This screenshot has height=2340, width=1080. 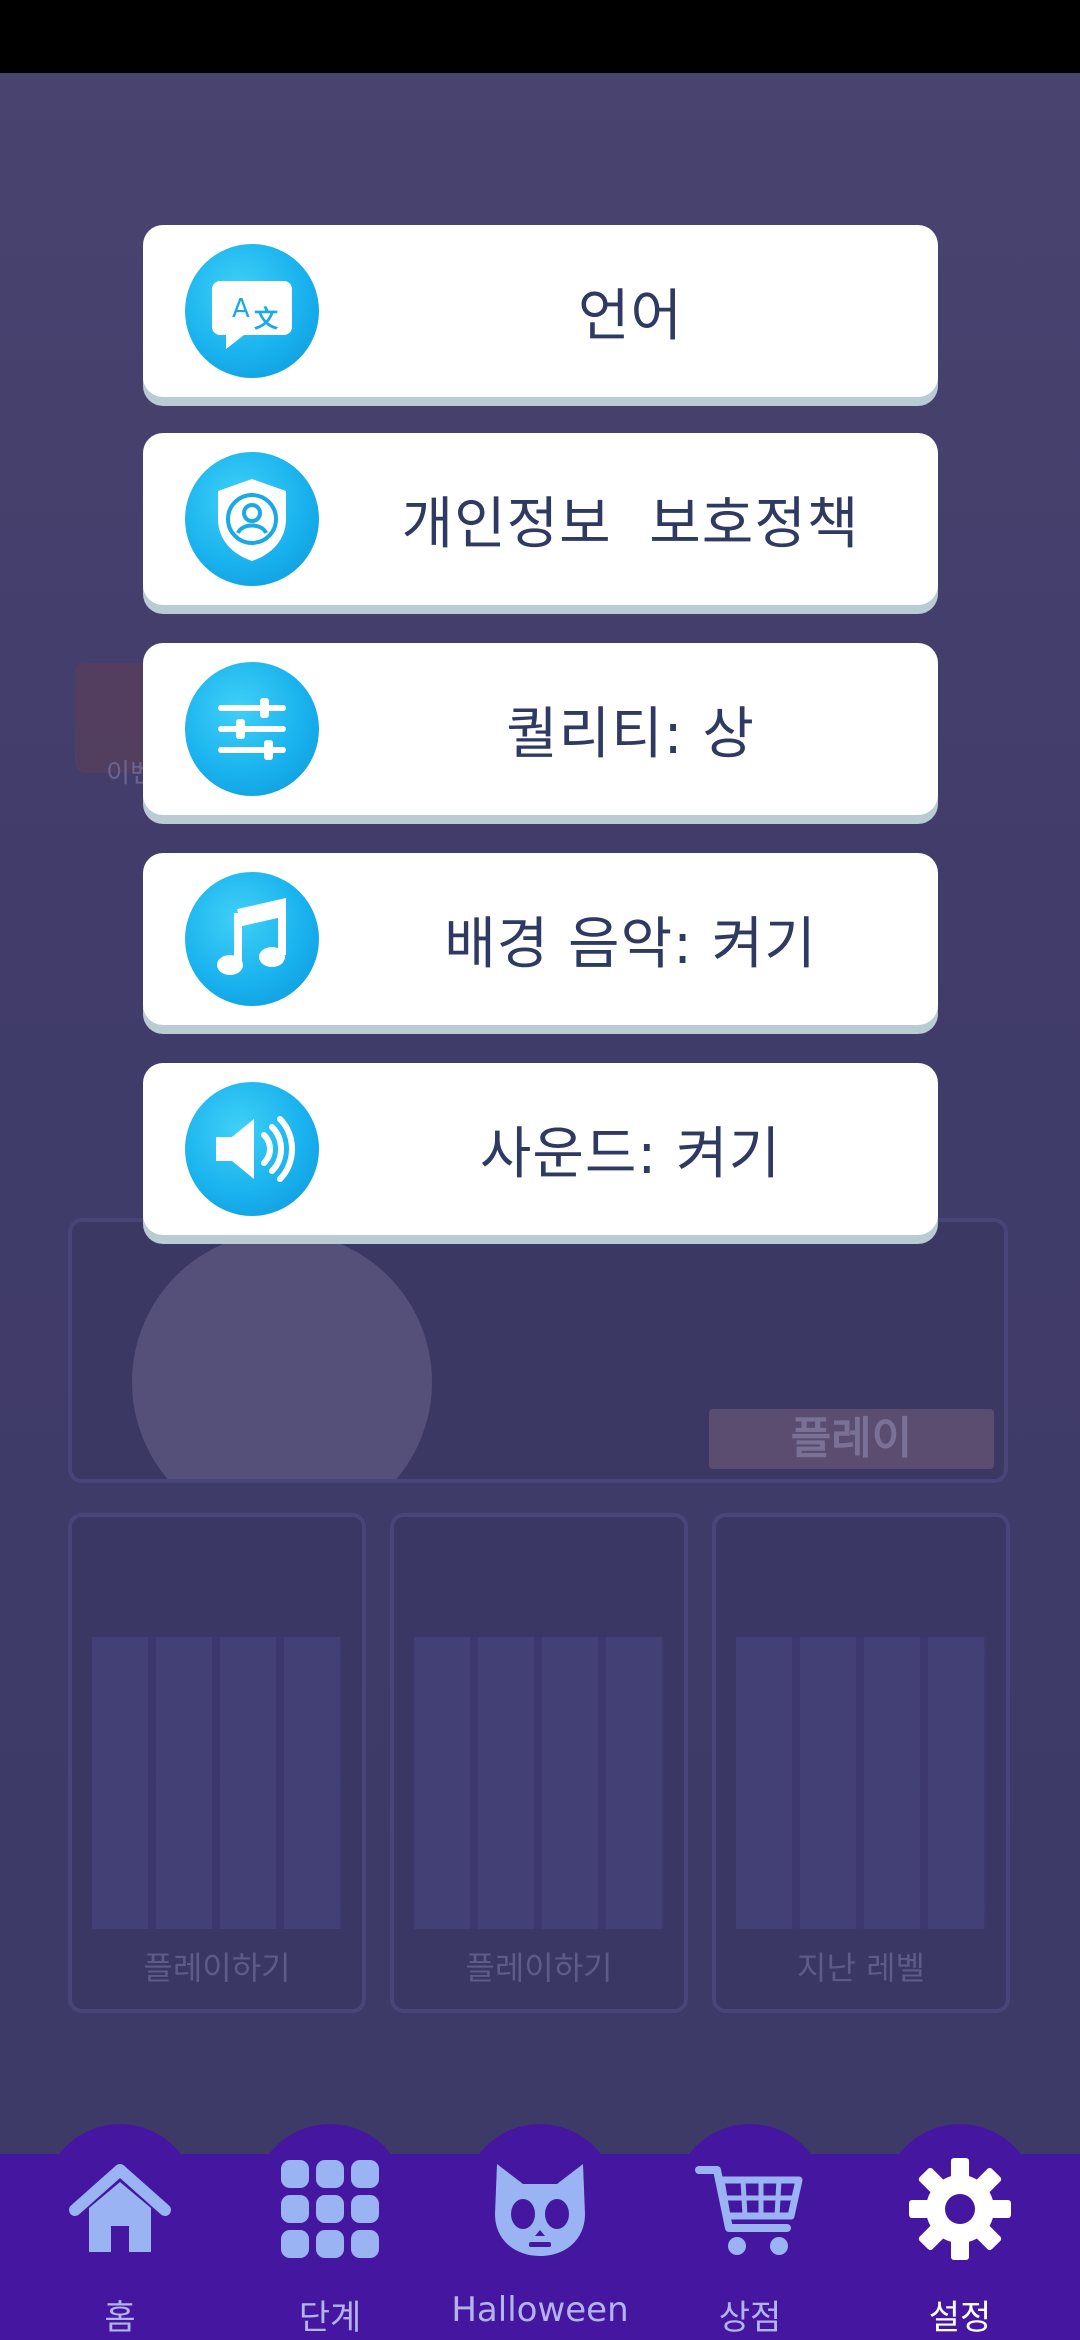 What do you see at coordinates (960, 2318) in the screenshot?
I see `nav-settings-label: 설정` at bounding box center [960, 2318].